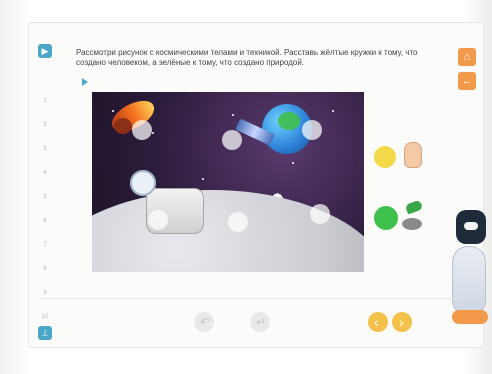 The width and height of the screenshot is (492, 374). I want to click on back-arrow-icon: ←, so click(467, 81).